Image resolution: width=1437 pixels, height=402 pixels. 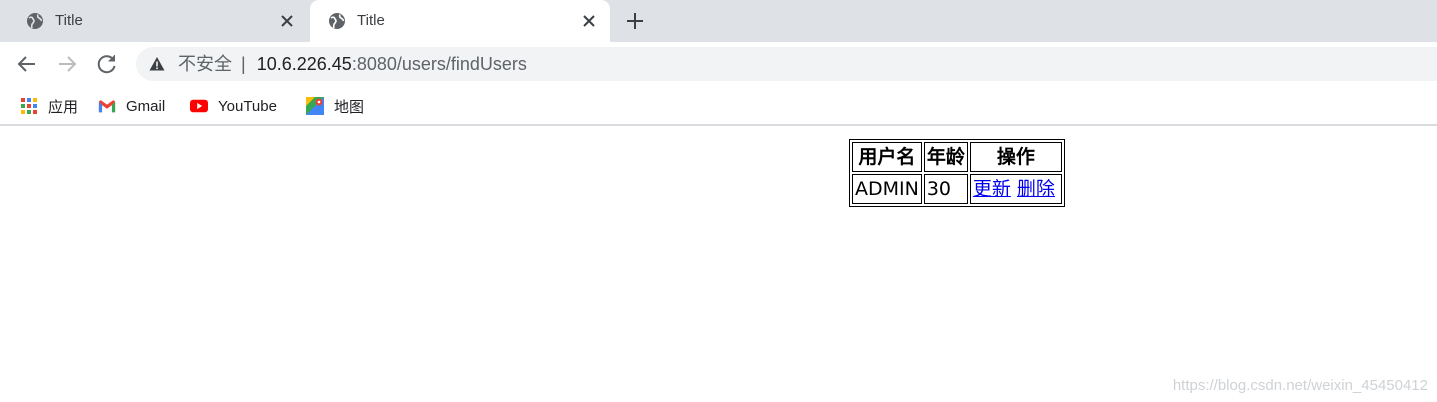 What do you see at coordinates (1300, 385) in the screenshot?
I see `watermark: https://blog.csdn.net/weixin_45450412` at bounding box center [1300, 385].